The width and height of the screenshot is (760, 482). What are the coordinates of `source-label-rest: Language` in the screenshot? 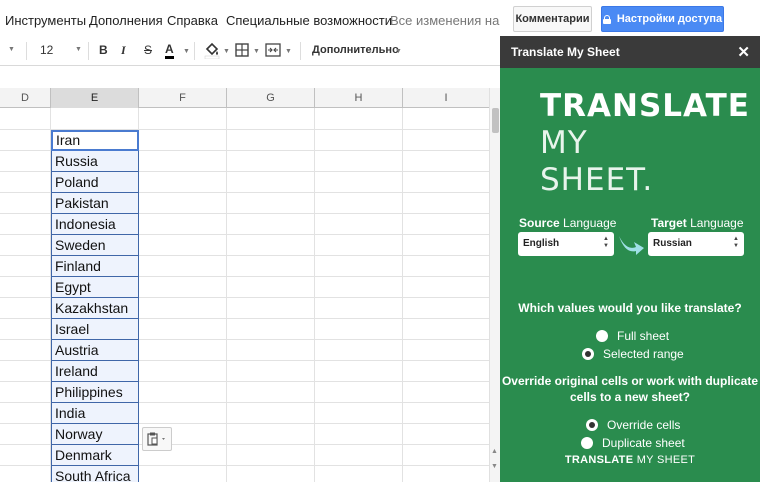 It's located at (588, 223).